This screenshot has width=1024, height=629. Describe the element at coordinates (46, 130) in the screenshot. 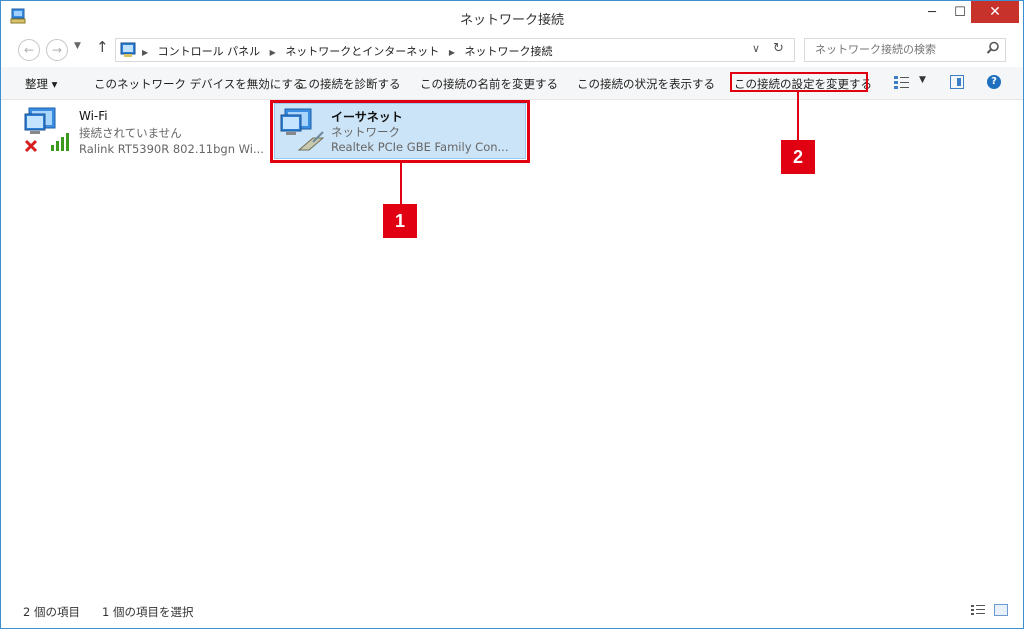

I see `wifi-adapter-disconnected-icon` at that location.